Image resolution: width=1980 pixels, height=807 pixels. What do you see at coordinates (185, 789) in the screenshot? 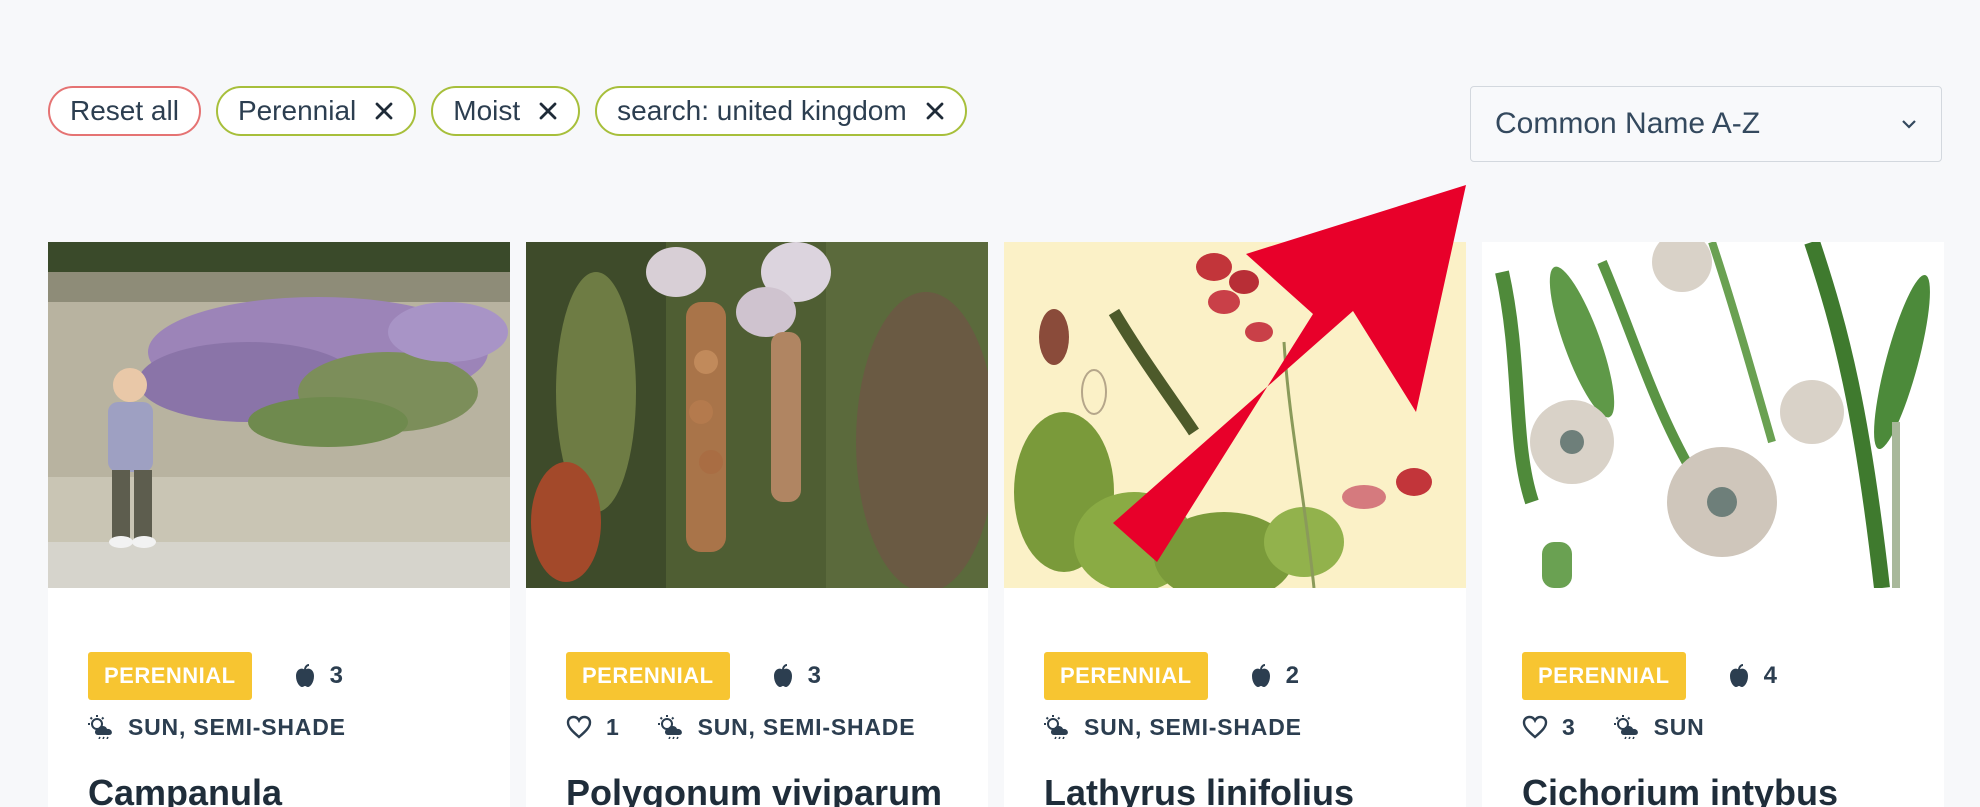
I see `plant-title: Campanula` at bounding box center [185, 789].